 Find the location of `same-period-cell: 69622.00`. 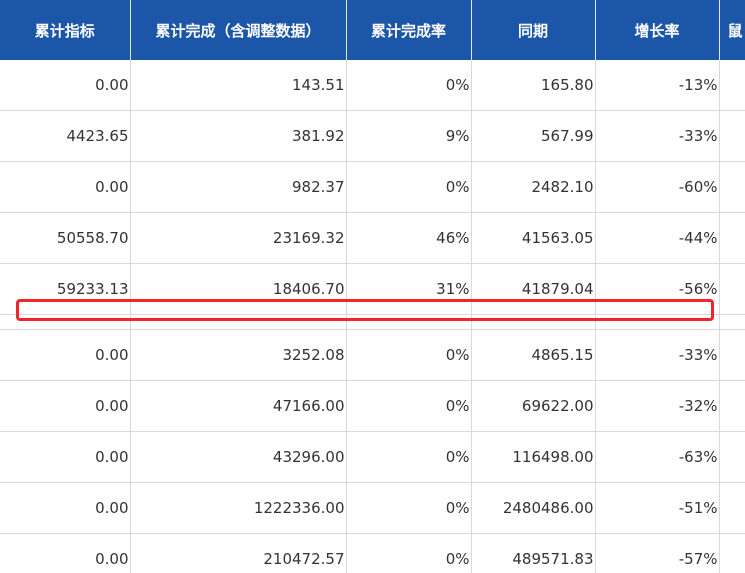

same-period-cell: 69622.00 is located at coordinates (533, 406).